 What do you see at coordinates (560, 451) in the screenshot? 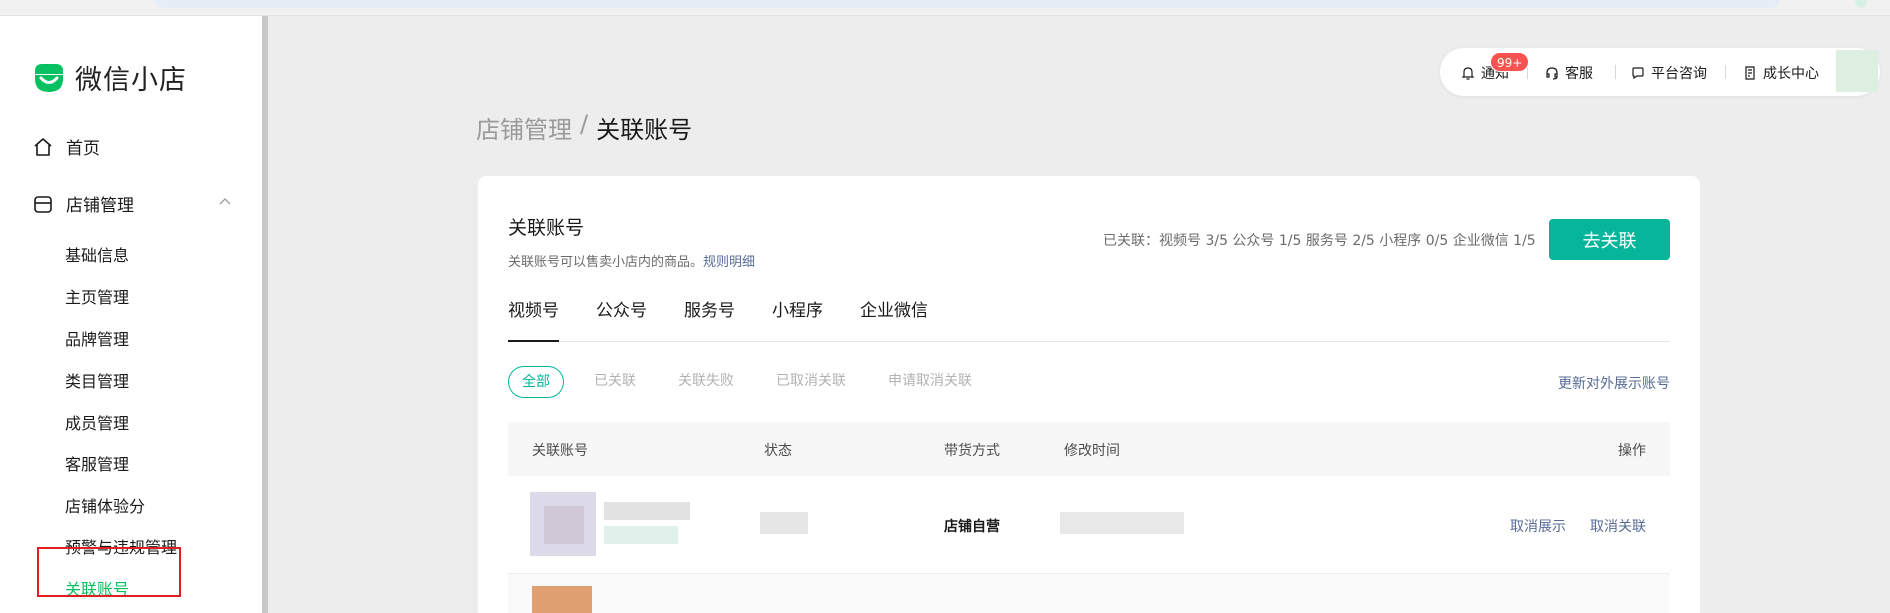
I see `header-account: 关联账号` at bounding box center [560, 451].